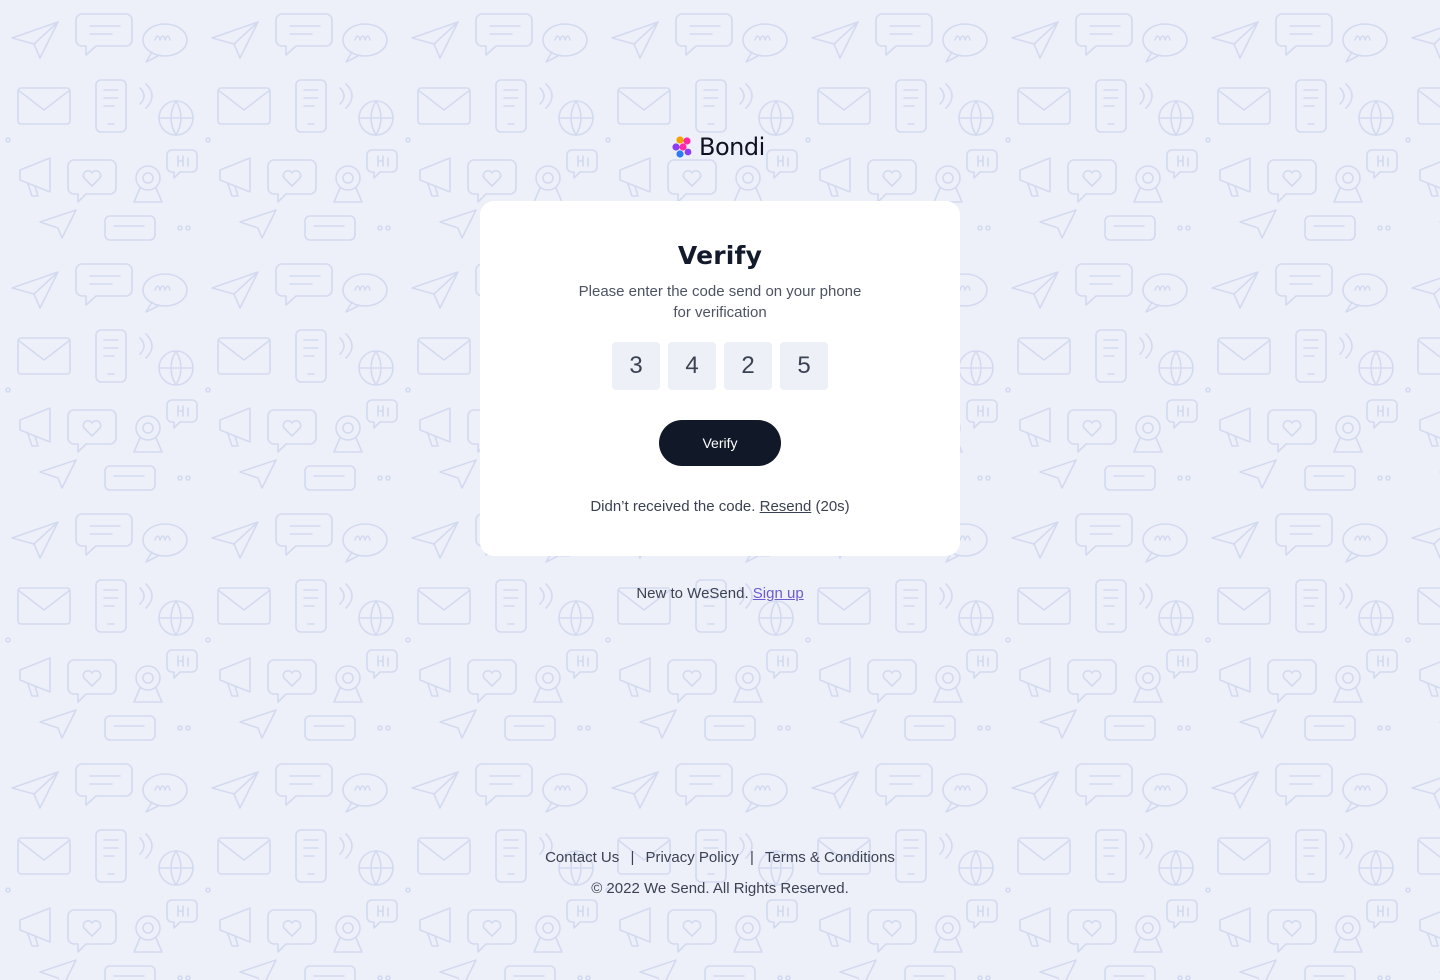  What do you see at coordinates (673, 506) in the screenshot?
I see `resend-prefix: Didn’t received the code.` at bounding box center [673, 506].